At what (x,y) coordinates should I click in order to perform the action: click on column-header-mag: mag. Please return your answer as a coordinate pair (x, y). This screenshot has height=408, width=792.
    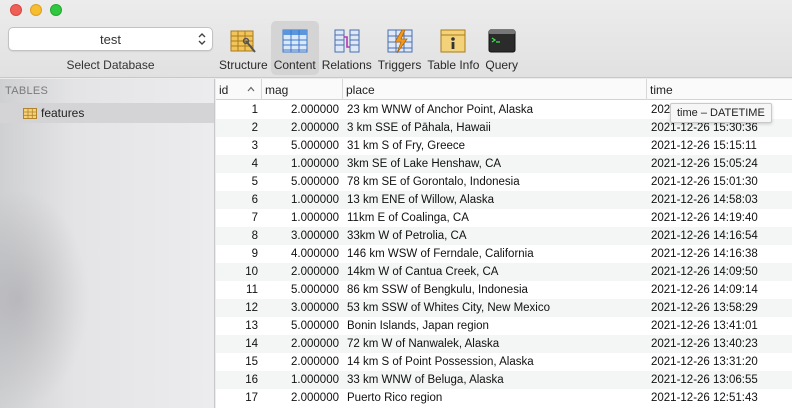
    Looking at the image, I should click on (302, 89).